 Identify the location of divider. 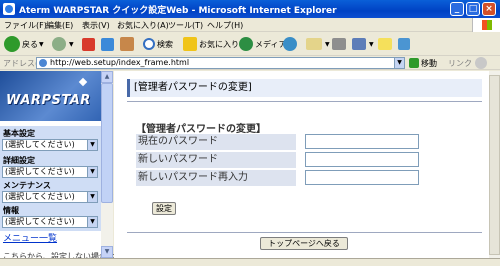
(304, 232).